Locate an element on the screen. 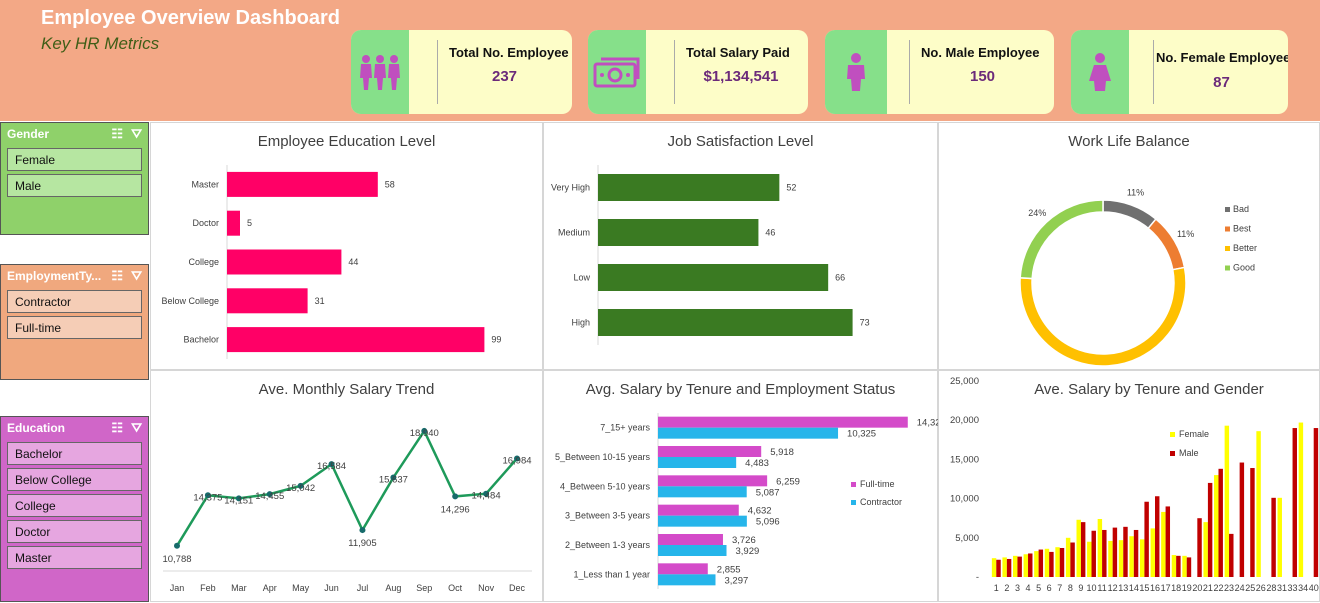 The width and height of the screenshot is (1320, 603). category-label: Dec is located at coordinates (517, 588).